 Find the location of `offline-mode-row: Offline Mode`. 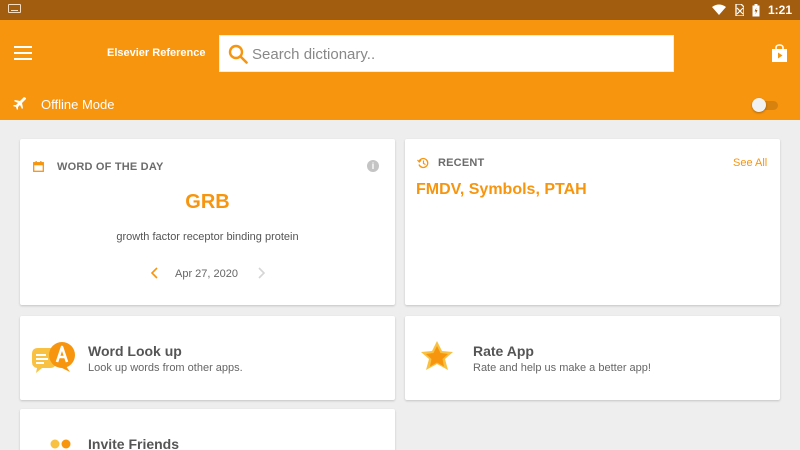

offline-mode-row: Offline Mode is located at coordinates (400, 105).